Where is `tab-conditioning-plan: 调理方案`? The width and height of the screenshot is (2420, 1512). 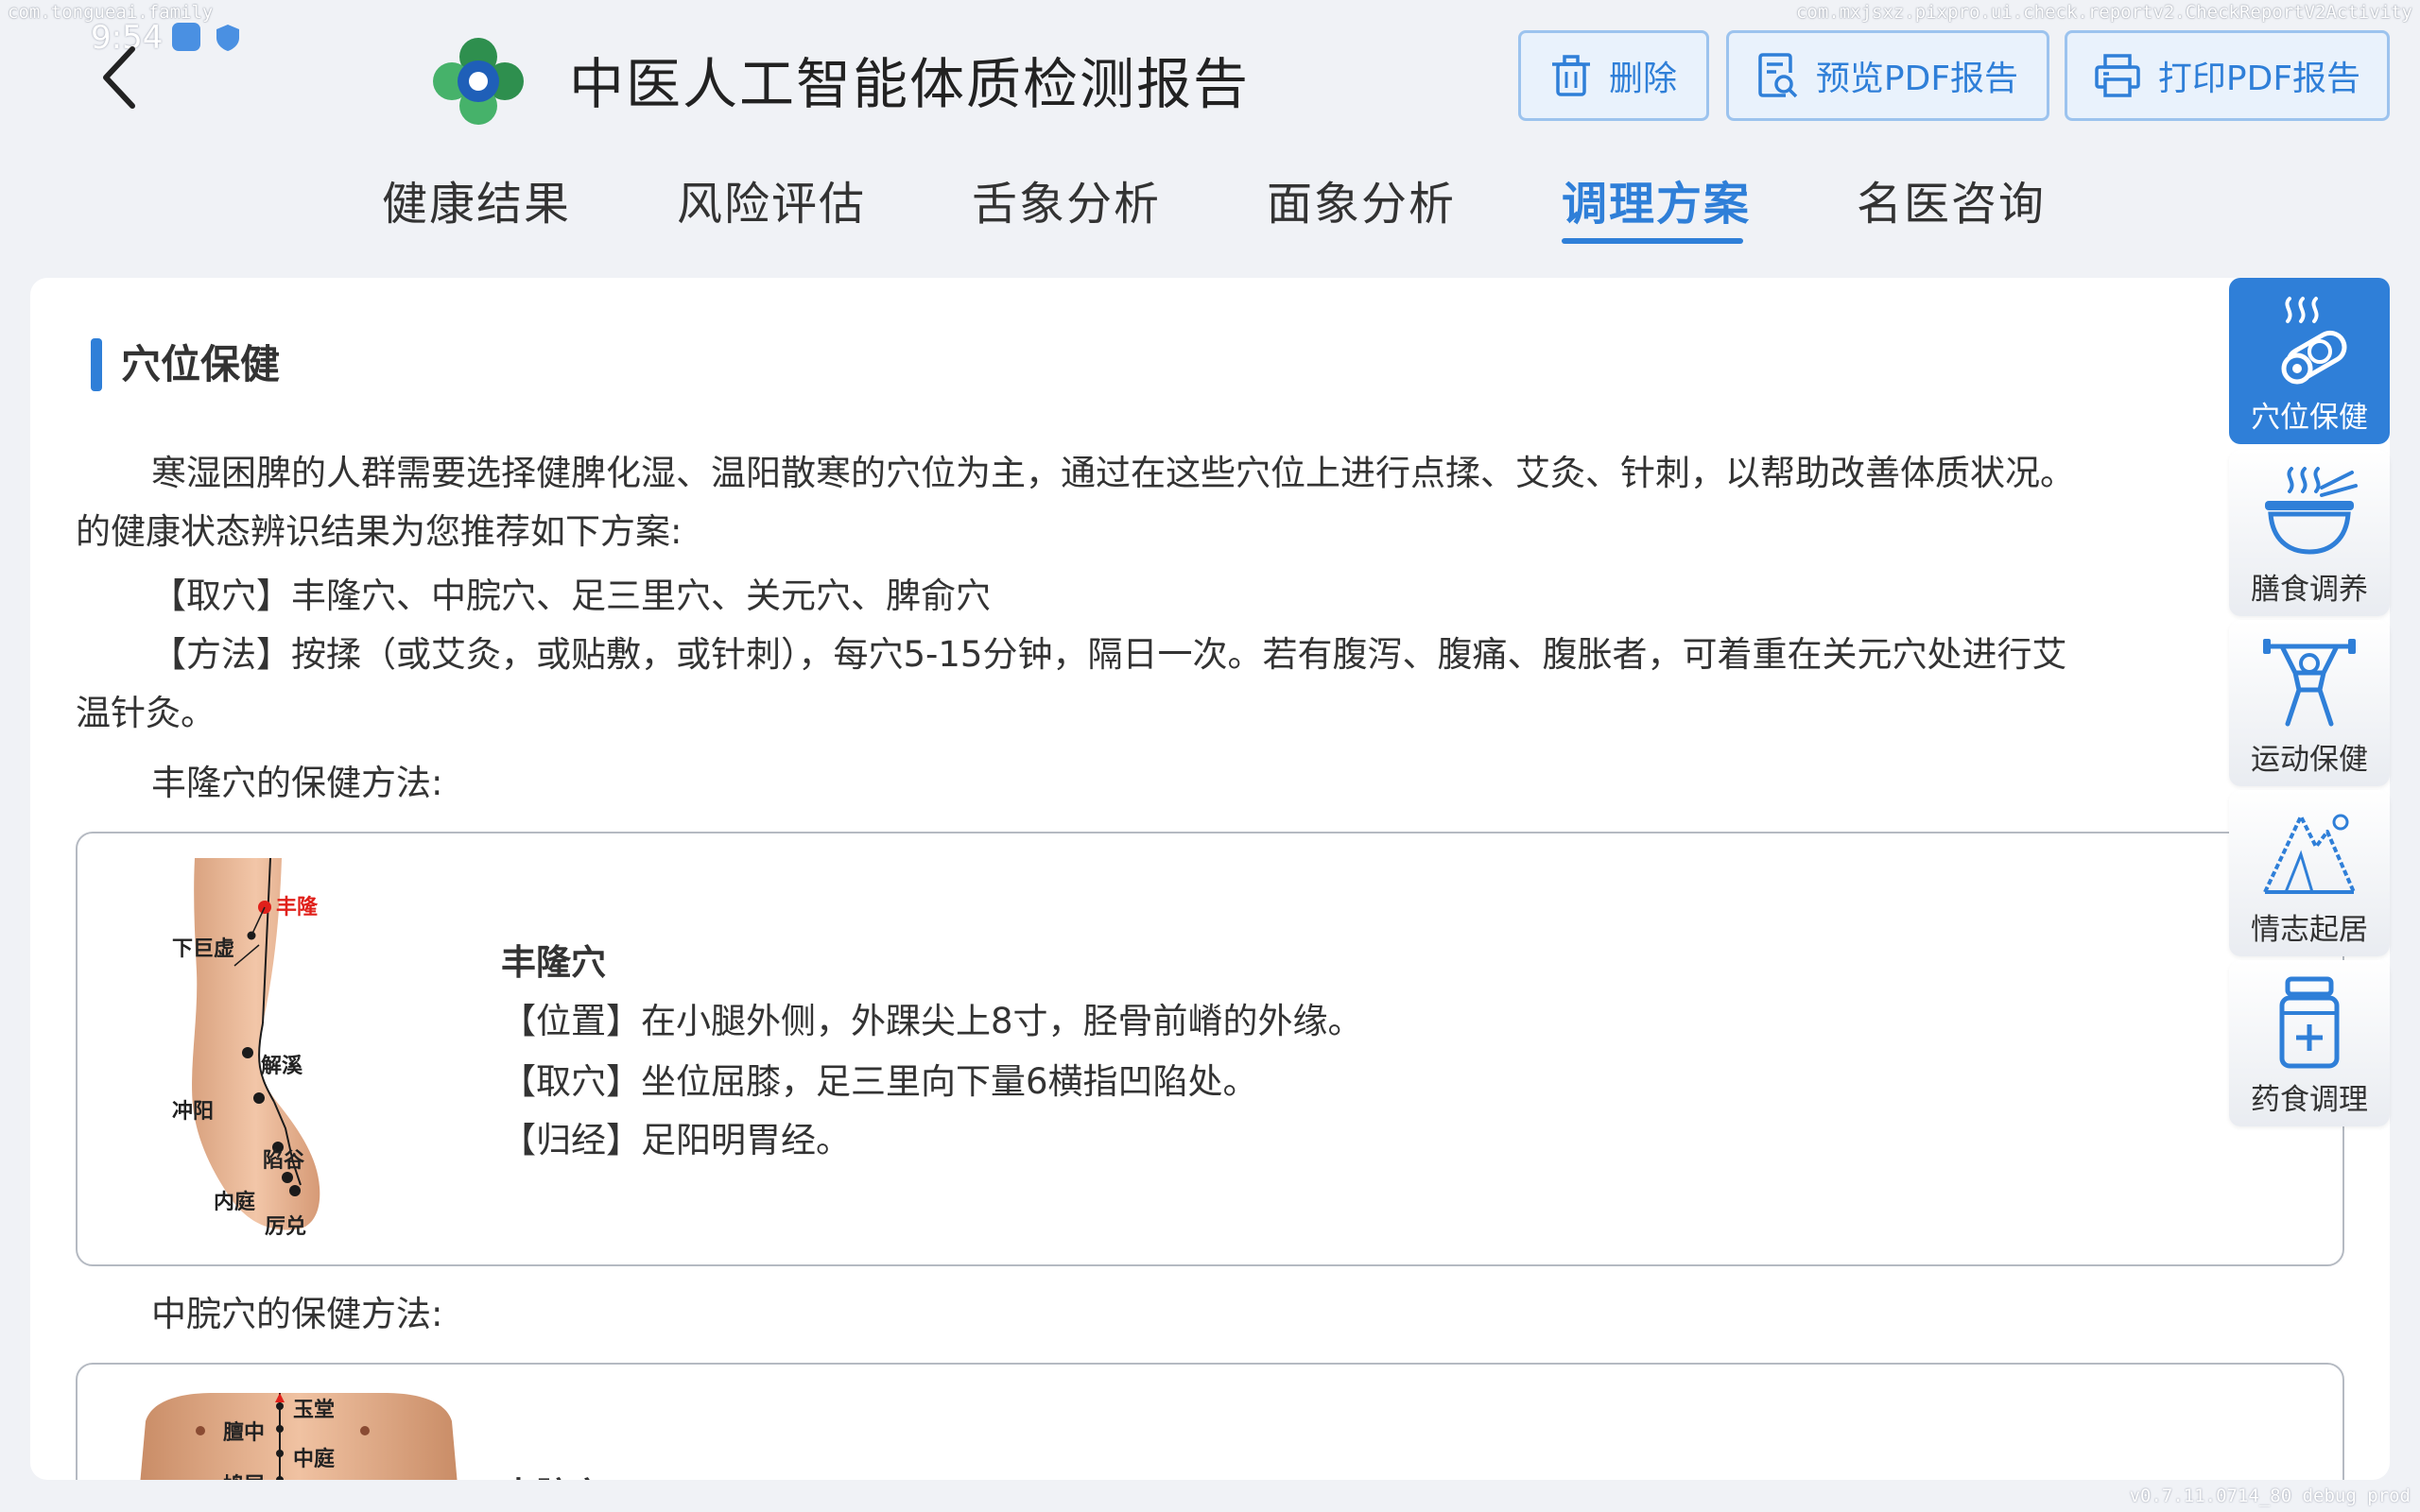
tab-conditioning-plan: 调理方案 is located at coordinates (1656, 199).